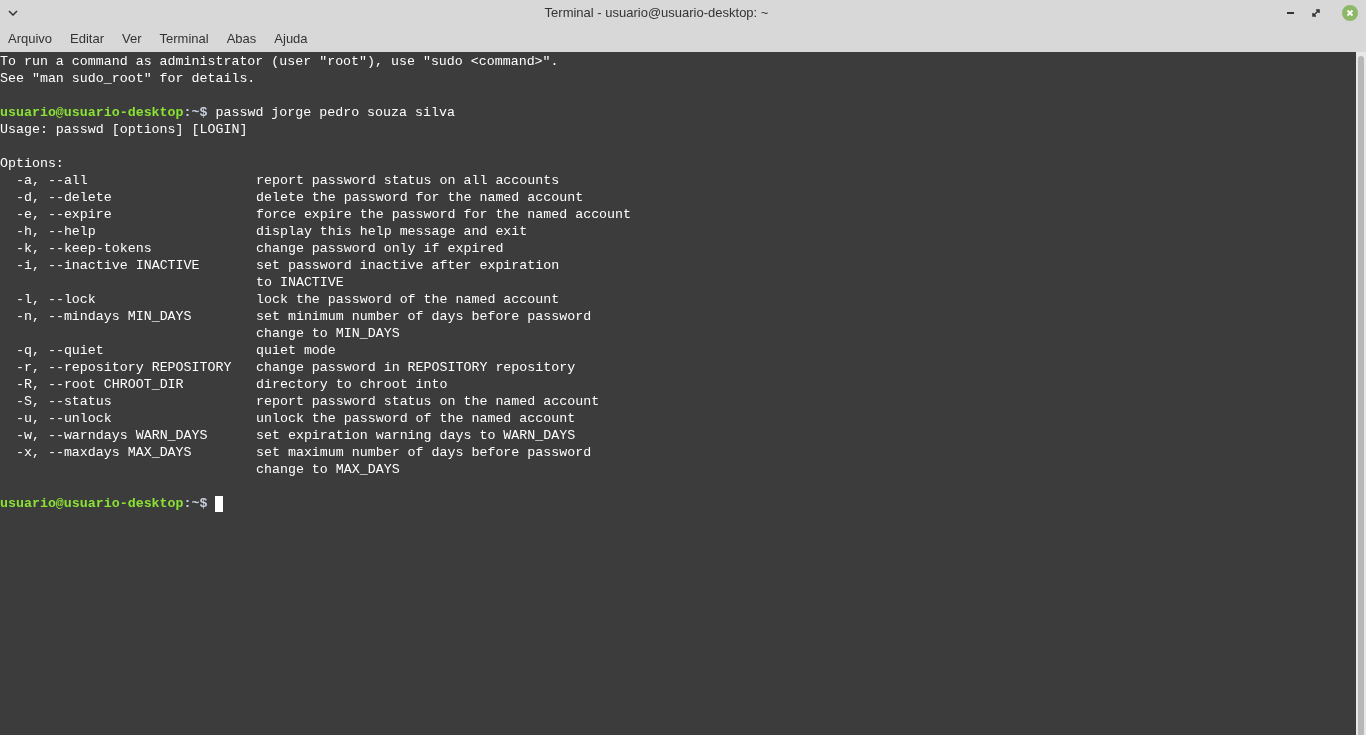  What do you see at coordinates (1316, 13) in the screenshot?
I see `maximize-icon` at bounding box center [1316, 13].